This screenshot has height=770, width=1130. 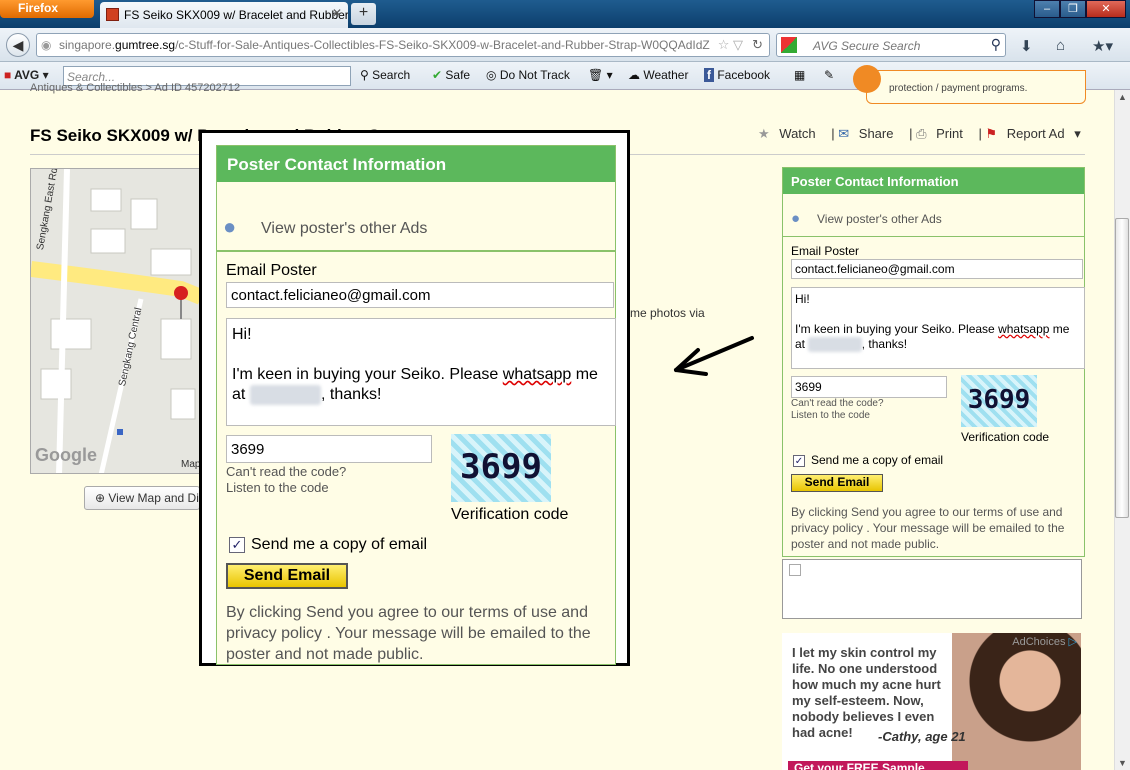 I want to click on url-domain: gumtree.sg, so click(x=145, y=45).